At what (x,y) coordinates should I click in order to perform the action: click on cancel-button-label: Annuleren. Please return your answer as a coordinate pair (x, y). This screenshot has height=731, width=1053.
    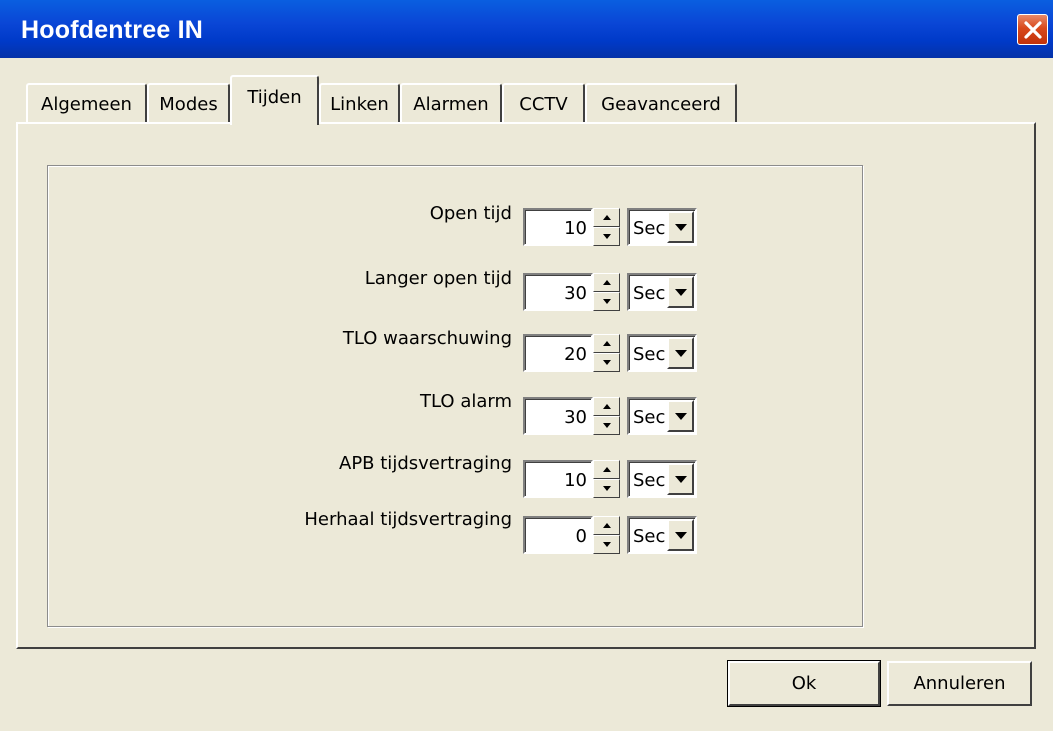
    Looking at the image, I should click on (959, 683).